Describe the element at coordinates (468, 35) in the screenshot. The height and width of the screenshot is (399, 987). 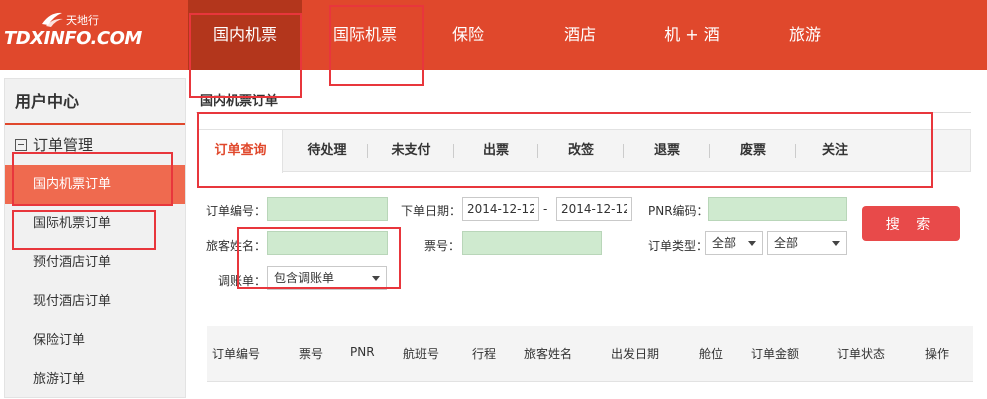
I see `nav-insurance: 保险` at that location.